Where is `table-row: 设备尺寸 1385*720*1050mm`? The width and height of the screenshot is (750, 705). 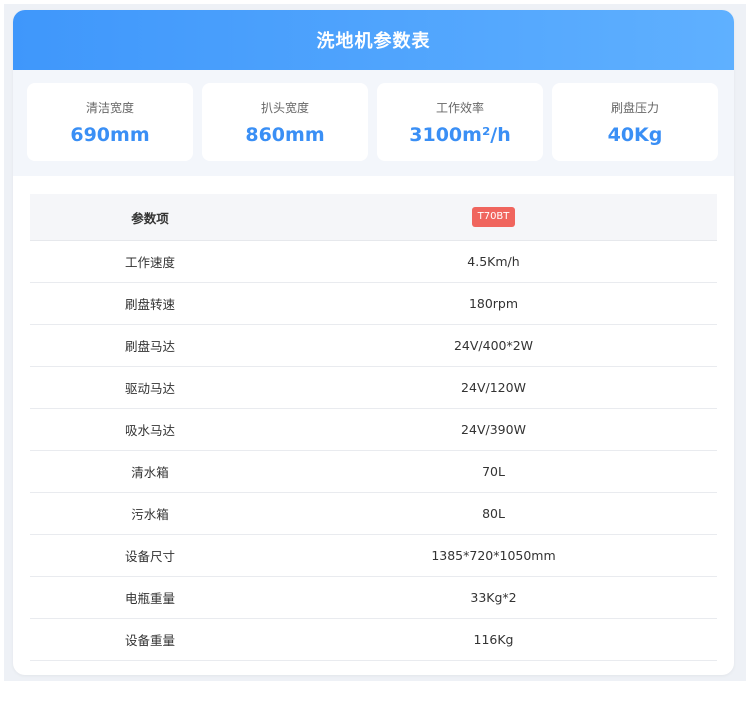
table-row: 设备尺寸 1385*720*1050mm is located at coordinates (373, 556).